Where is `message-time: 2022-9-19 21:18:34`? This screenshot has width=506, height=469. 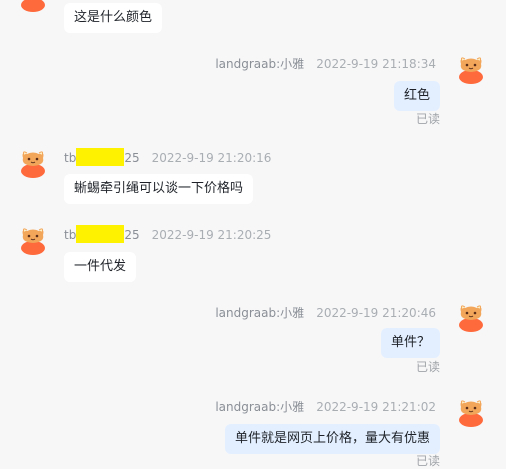
message-time: 2022-9-19 21:18:34 is located at coordinates (376, 64).